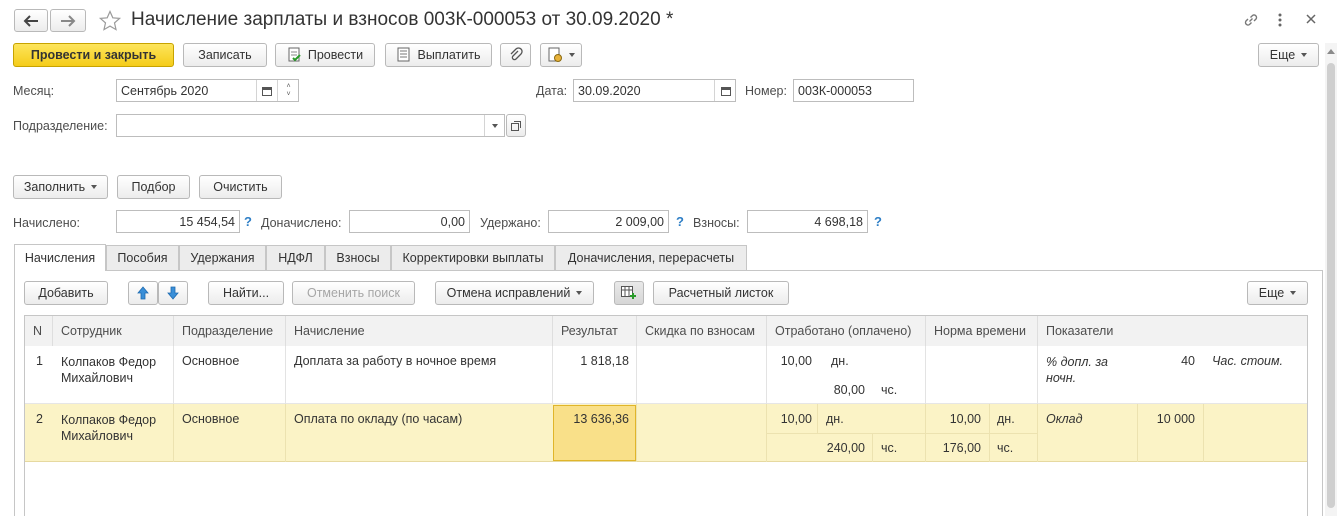 This screenshot has height=516, width=1339. Describe the element at coordinates (449, 55) in the screenshot. I see `pay-button-label: Выплатить` at that location.